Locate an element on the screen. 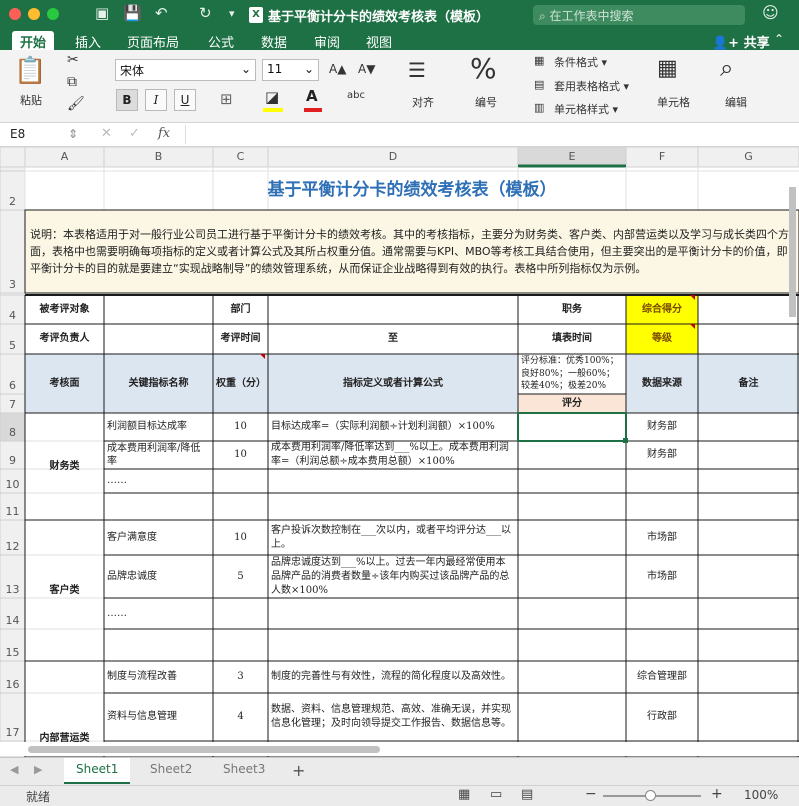 Image resolution: width=799 pixels, height=806 pixels. column-header-label: D is located at coordinates (393, 157).